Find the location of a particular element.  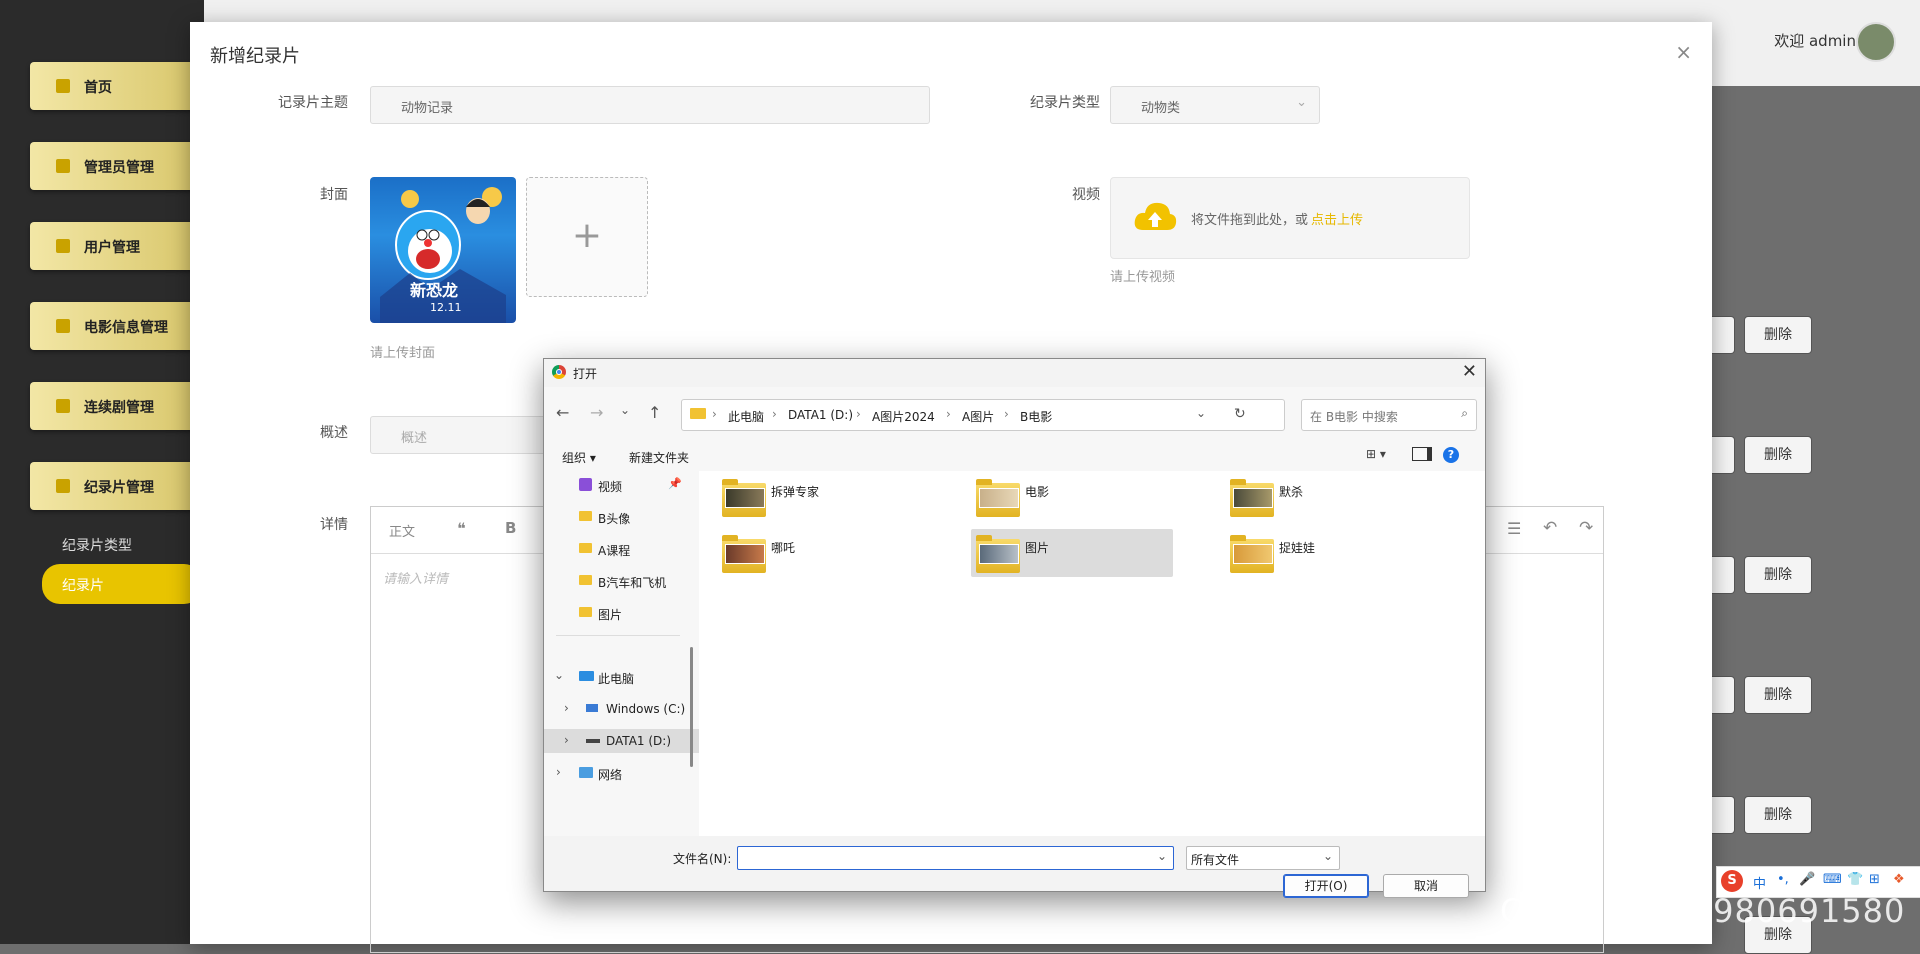

sidebar-item-users: 用户管理 is located at coordinates (115, 246).